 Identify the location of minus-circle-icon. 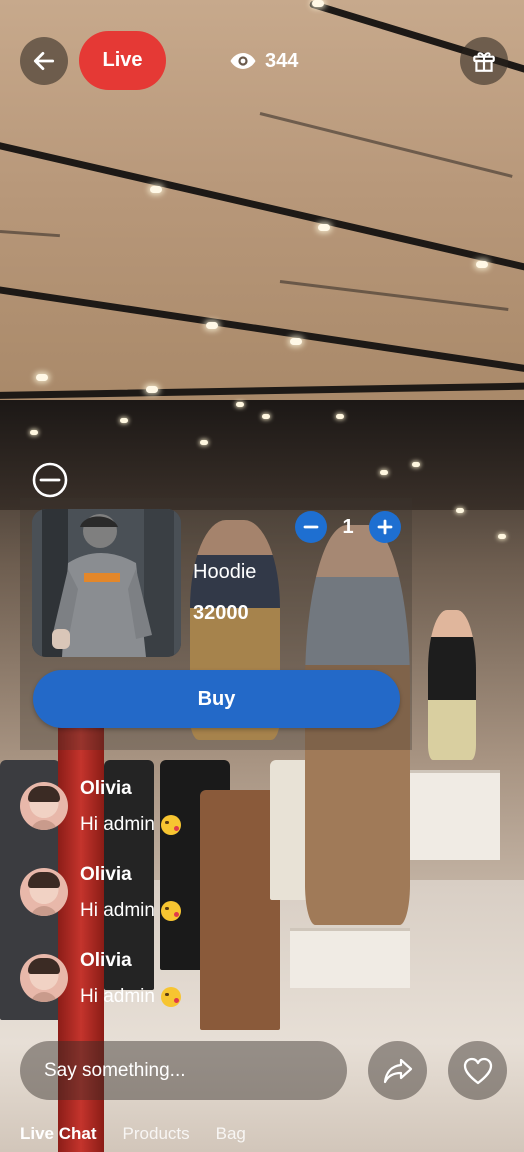
(50, 480).